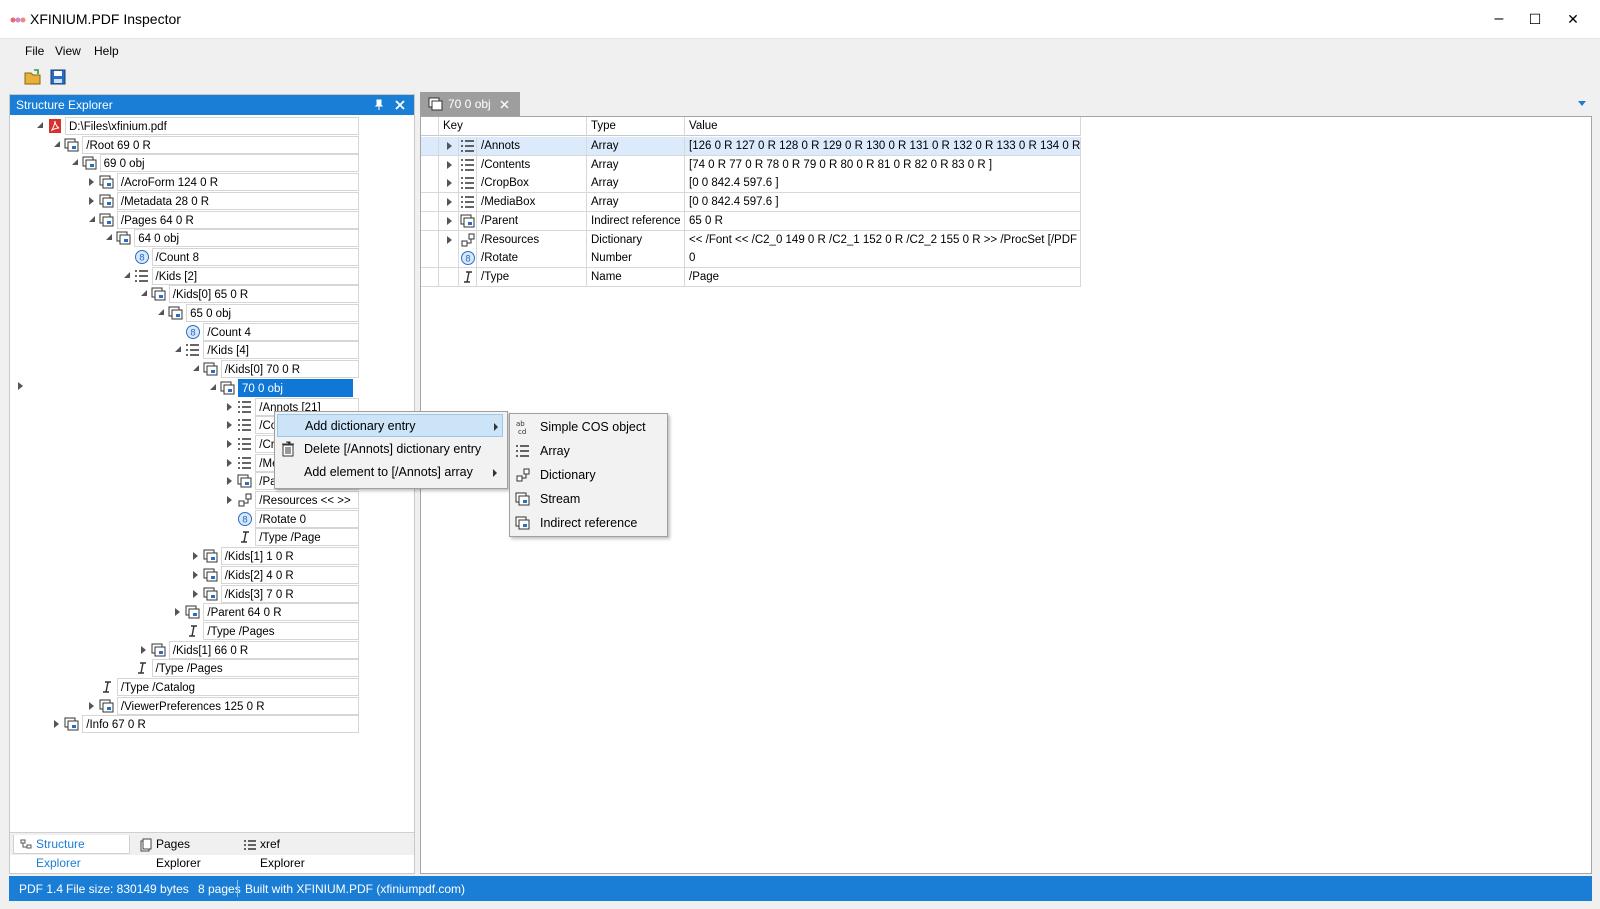  I want to click on submenu-item: Array, so click(587, 451).